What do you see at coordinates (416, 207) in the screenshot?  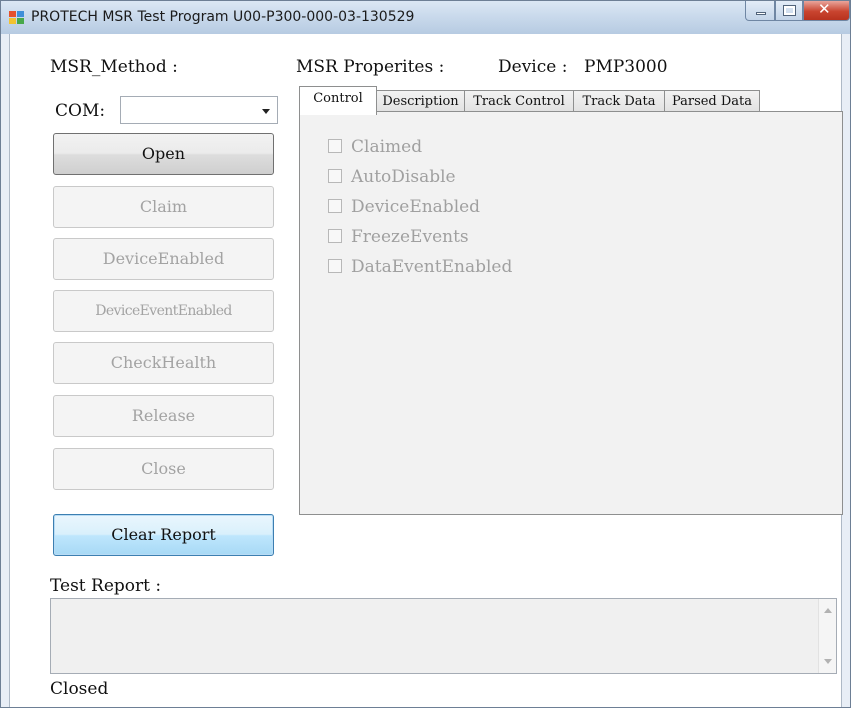 I see `checkbox-label: DeviceEnabled` at bounding box center [416, 207].